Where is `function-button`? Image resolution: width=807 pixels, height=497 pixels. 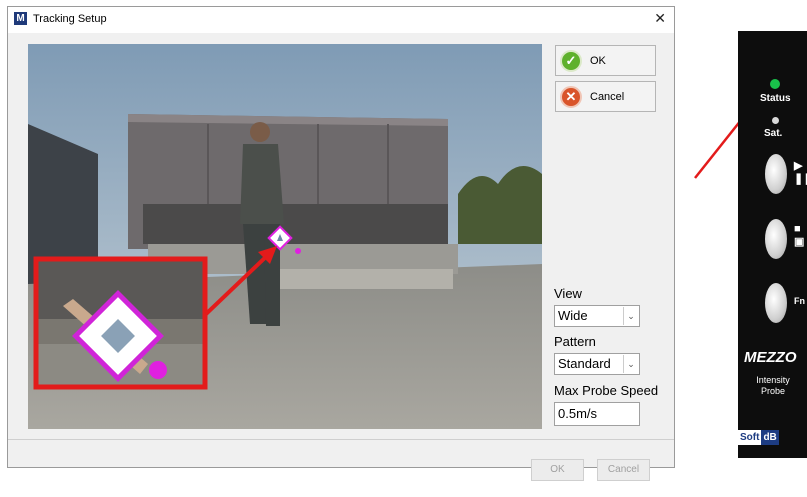
function-button is located at coordinates (776, 303).